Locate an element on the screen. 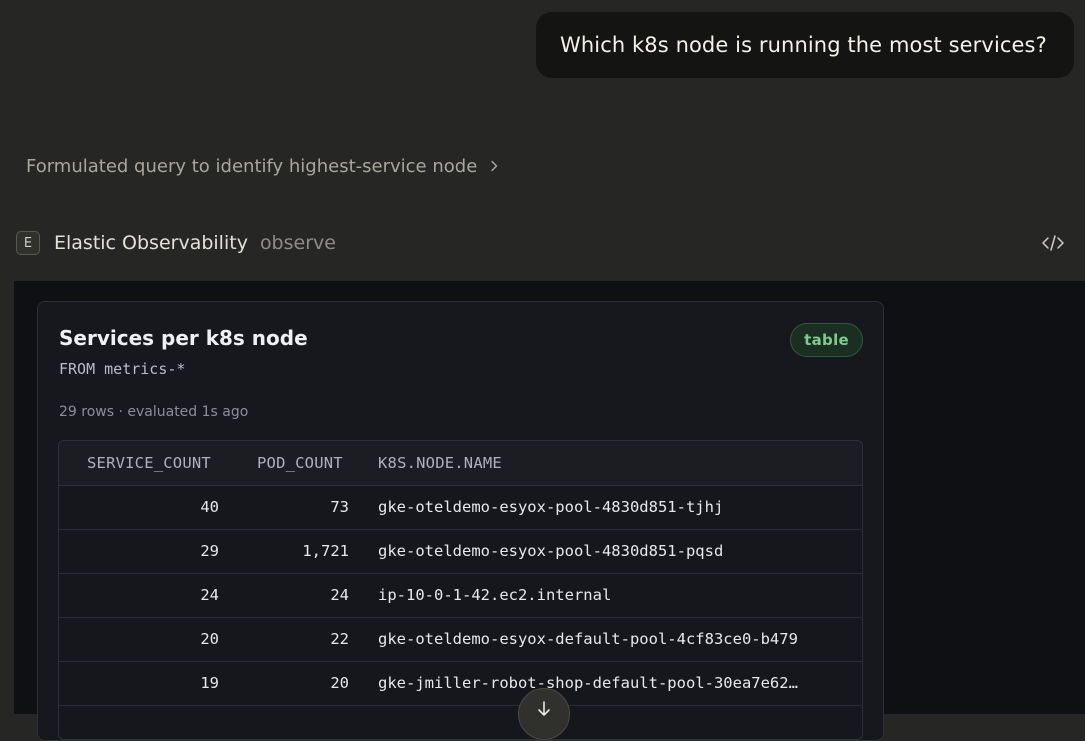 This screenshot has height=741, width=1085. type-badge: table is located at coordinates (826, 340).